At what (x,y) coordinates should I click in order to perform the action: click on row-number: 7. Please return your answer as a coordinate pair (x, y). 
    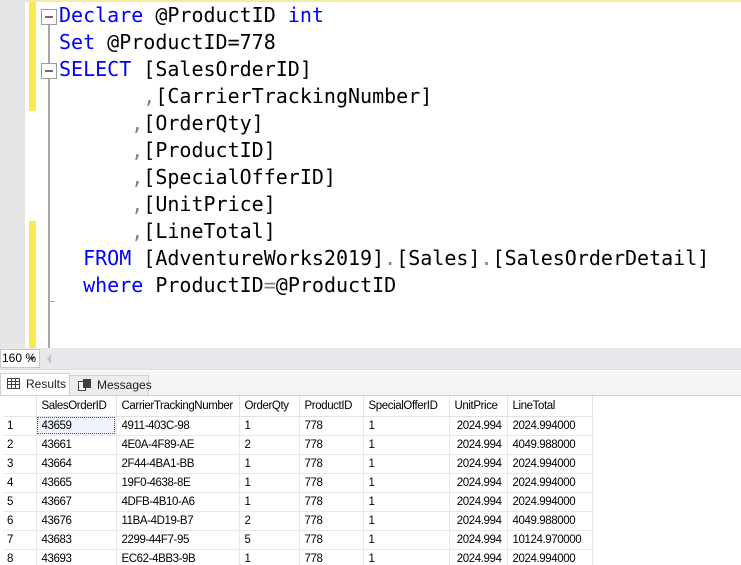
    Looking at the image, I should click on (20, 540).